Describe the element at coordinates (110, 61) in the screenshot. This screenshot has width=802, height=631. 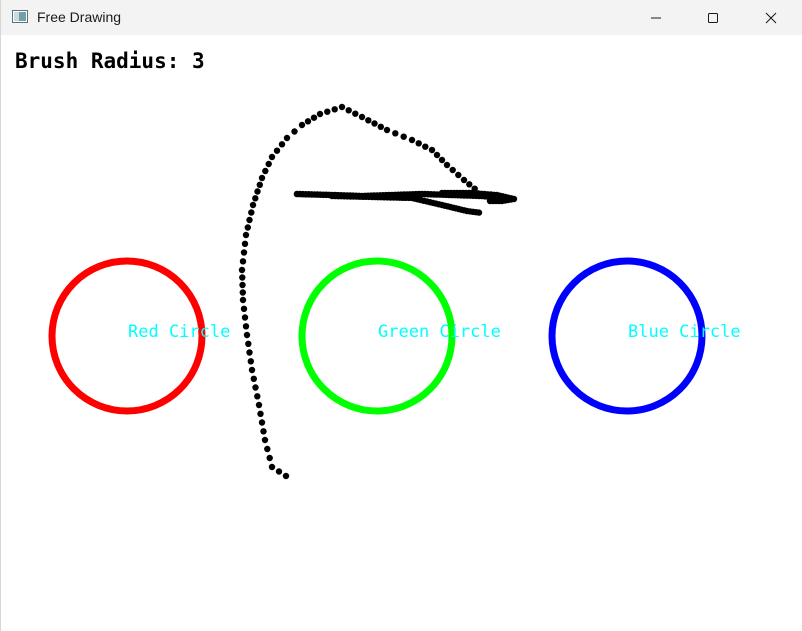
I see `brush-radius-text: Brush Radius: 3` at that location.